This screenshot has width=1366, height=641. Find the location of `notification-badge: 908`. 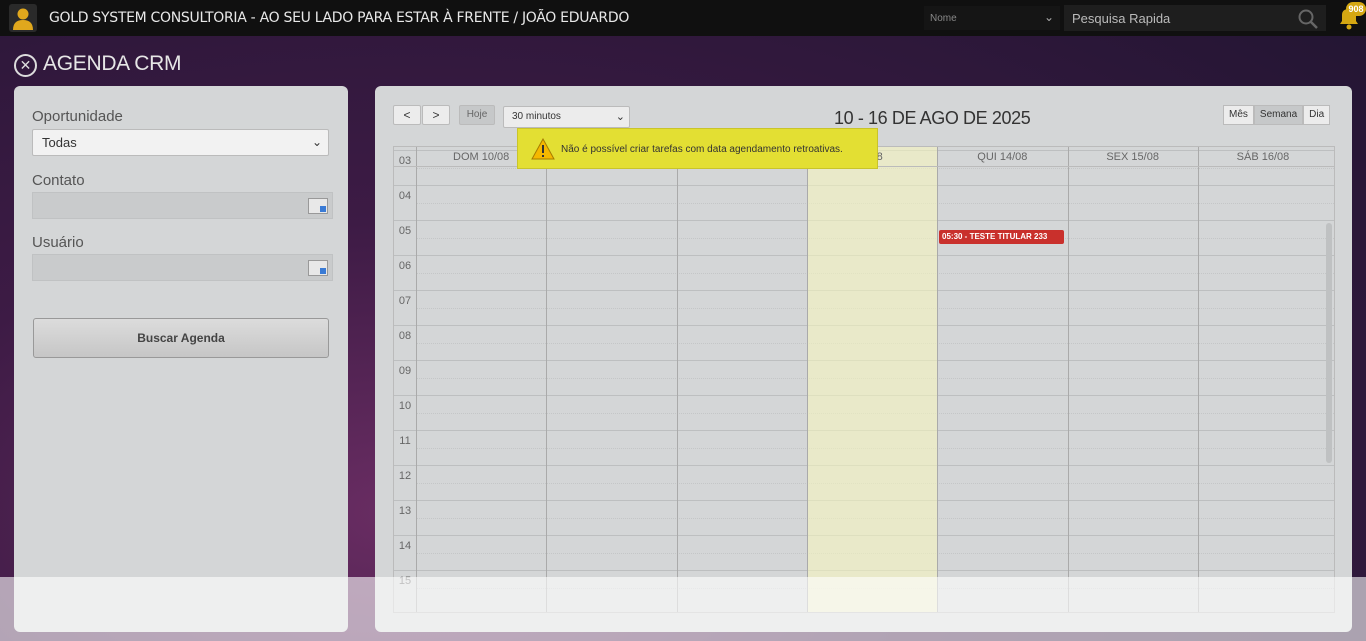

notification-badge: 908 is located at coordinates (1356, 9).